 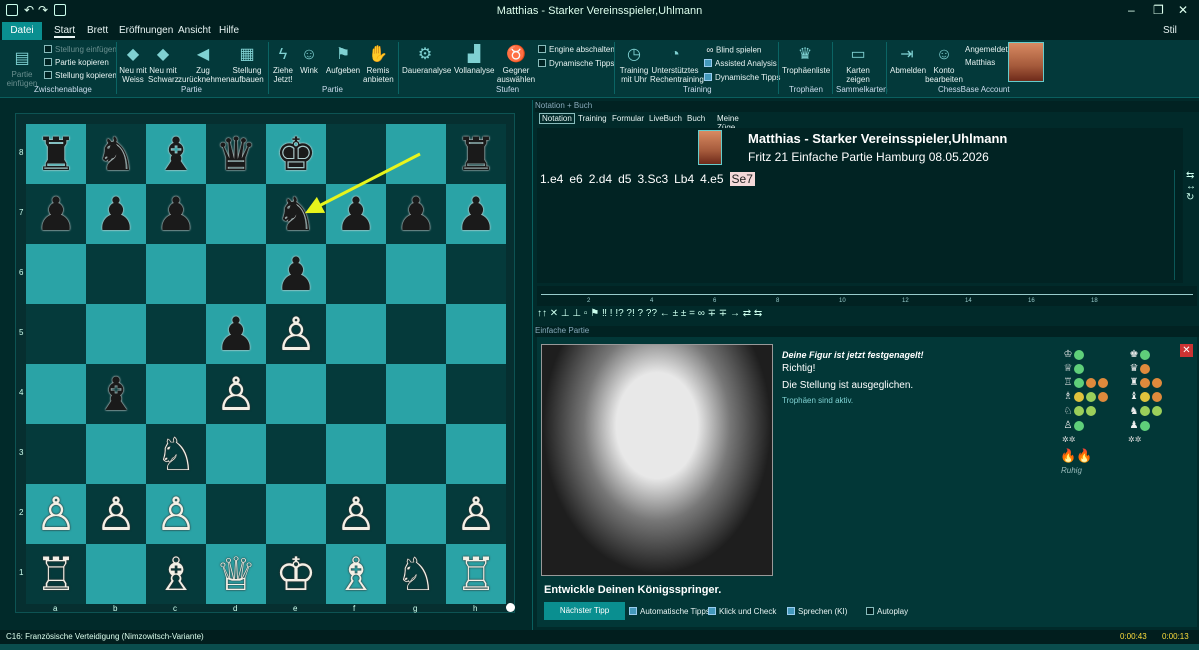 I want to click on square-b3, so click(x=116, y=454).